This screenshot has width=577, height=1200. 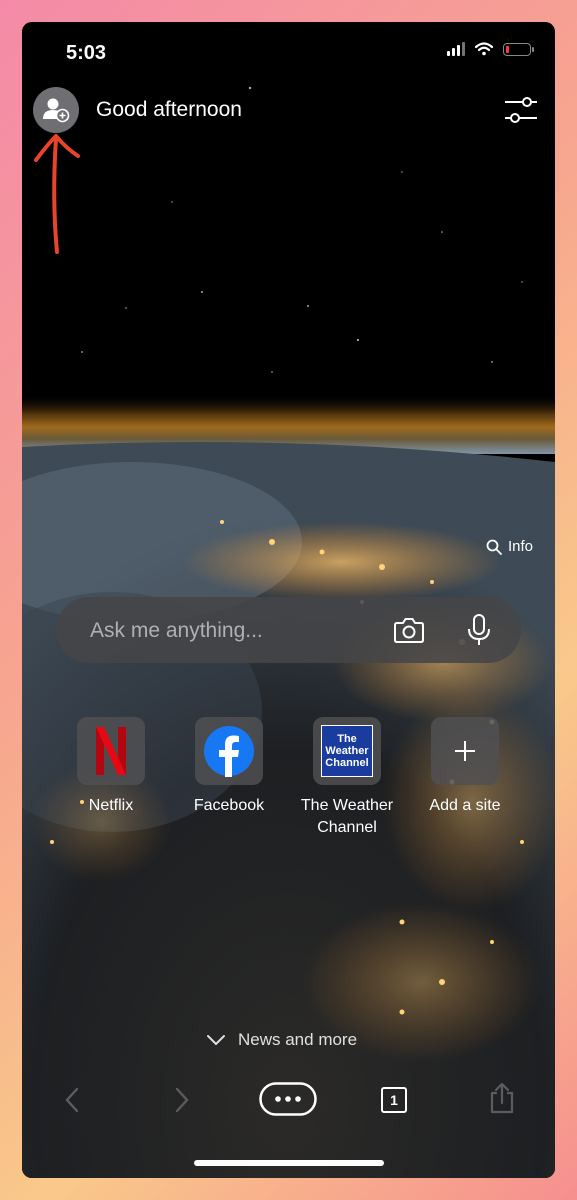 I want to click on greeting-text: Good afternoon, so click(x=169, y=109).